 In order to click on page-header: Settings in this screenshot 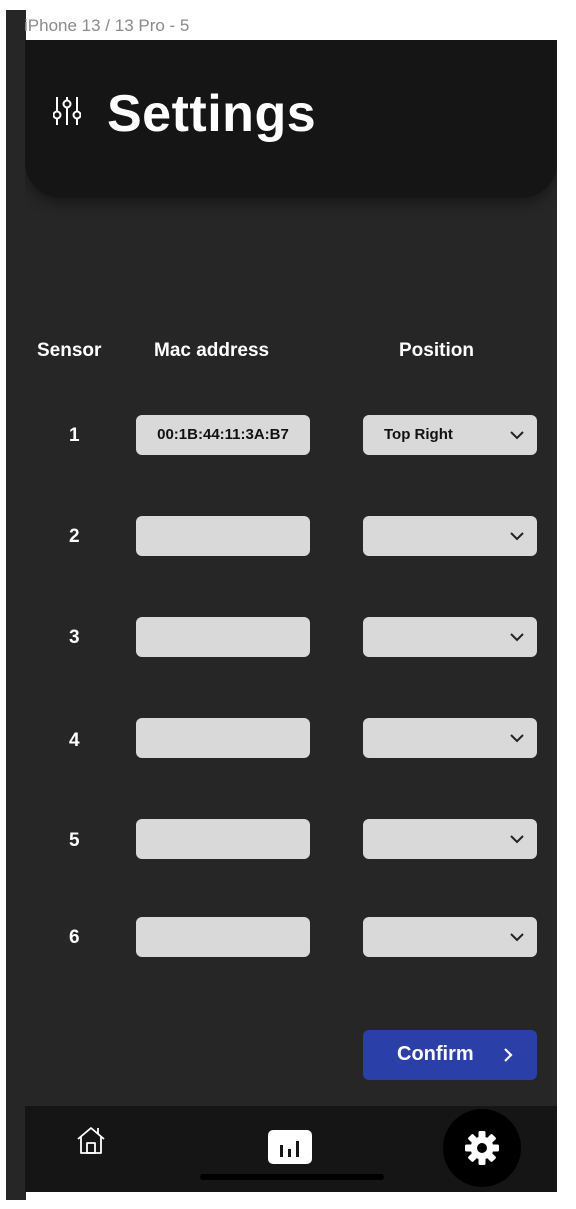, I will do `click(291, 119)`.